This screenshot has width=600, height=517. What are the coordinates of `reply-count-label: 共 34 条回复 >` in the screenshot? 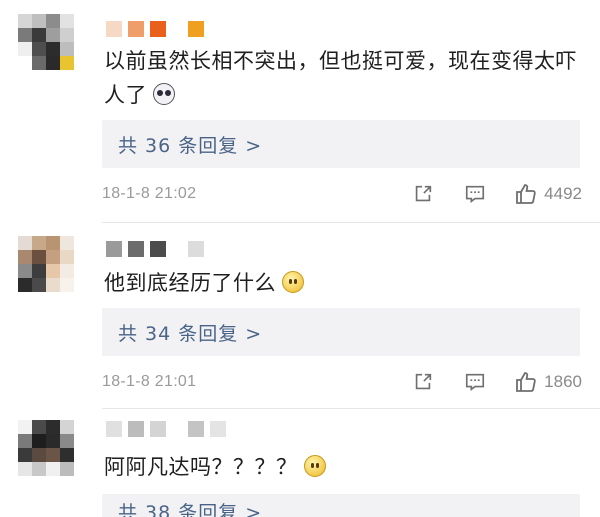 It's located at (190, 333).